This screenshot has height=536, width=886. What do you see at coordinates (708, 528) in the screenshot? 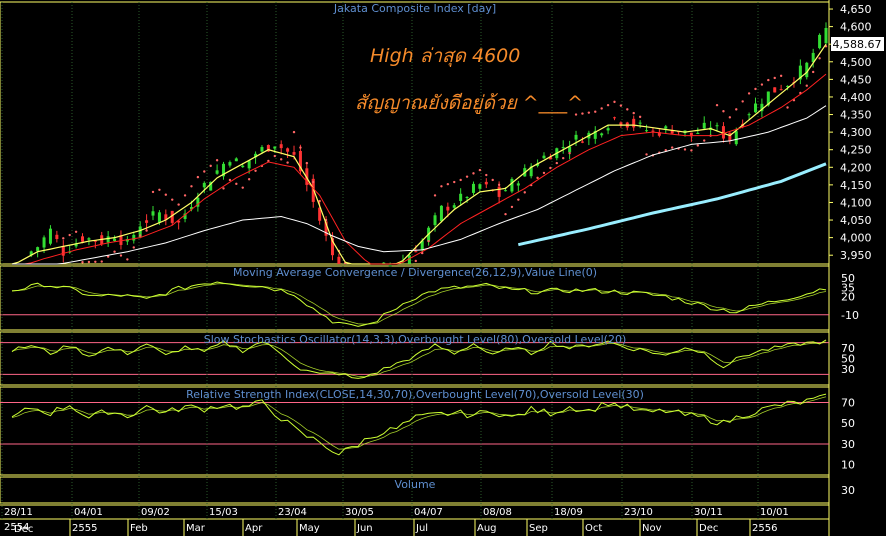
I see `x-month-tick: Dec` at bounding box center [708, 528].